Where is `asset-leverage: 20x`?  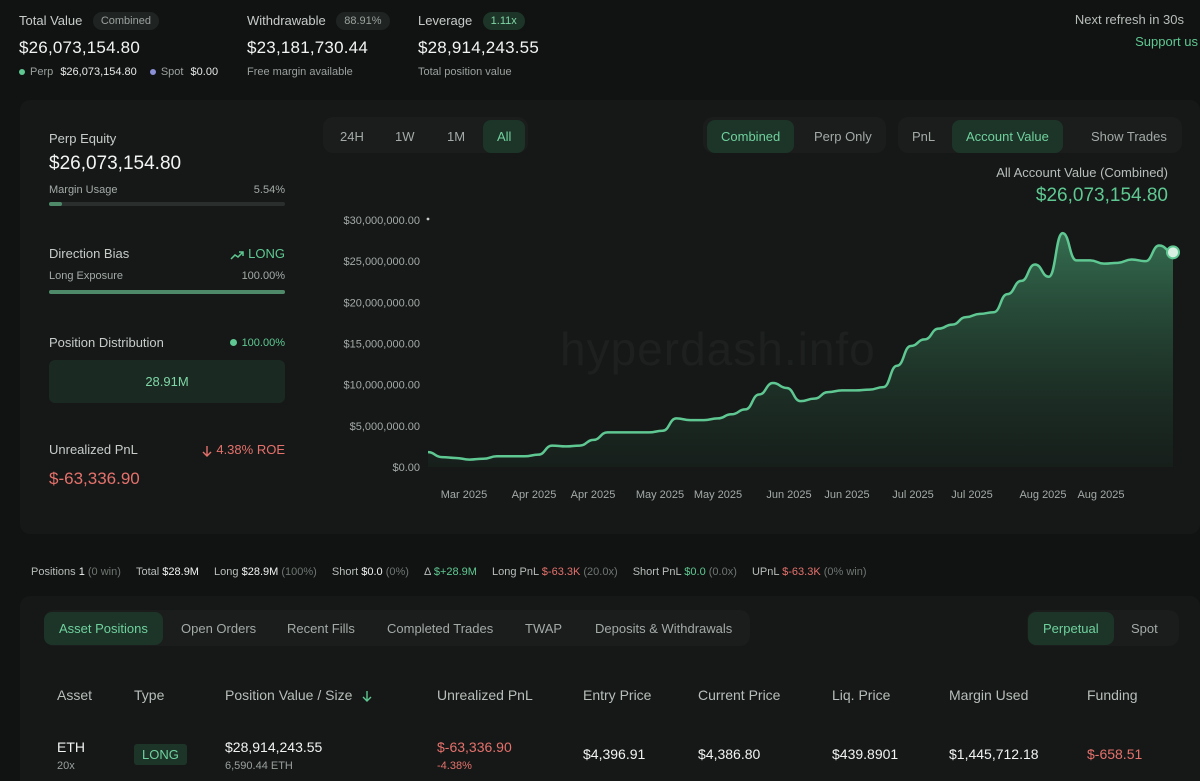 asset-leverage: 20x is located at coordinates (66, 766).